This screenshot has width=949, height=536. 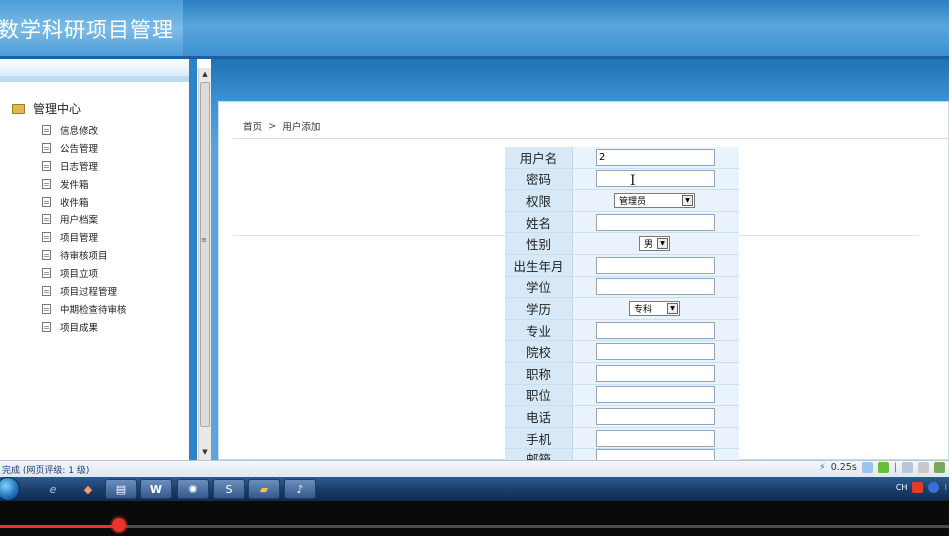 I want to click on sidebar-item-results: 项目成果, so click(x=84, y=327).